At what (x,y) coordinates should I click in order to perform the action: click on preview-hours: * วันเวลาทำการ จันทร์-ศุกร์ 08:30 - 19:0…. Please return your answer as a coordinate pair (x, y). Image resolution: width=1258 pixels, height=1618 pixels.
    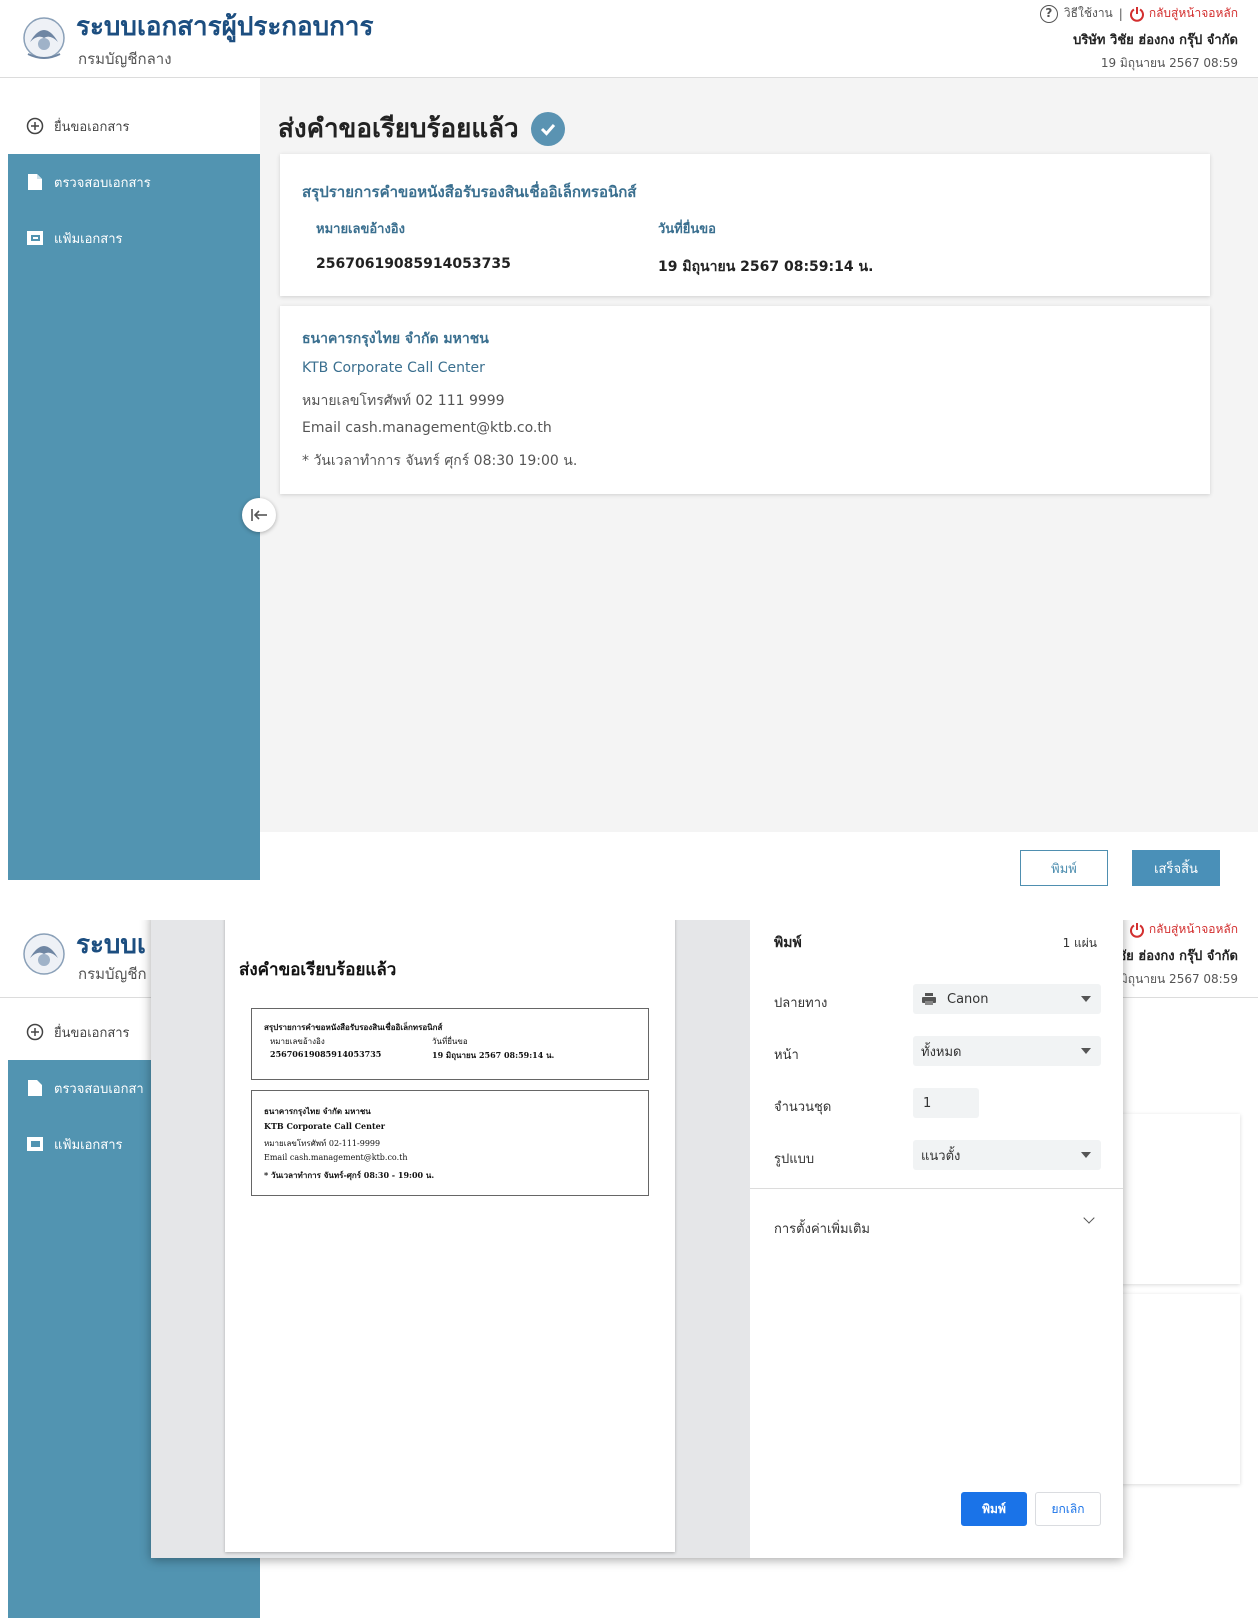
    Looking at the image, I should click on (349, 1175).